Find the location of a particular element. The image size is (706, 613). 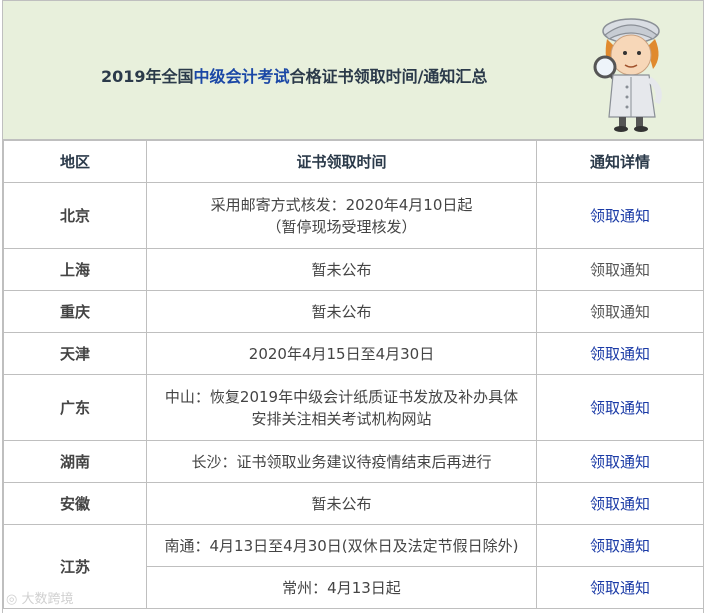

table-row: 北京 采用邮寄方式核发：2020年4月10日起 （暂停现场受理核发） 领取通知 is located at coordinates (353, 215).